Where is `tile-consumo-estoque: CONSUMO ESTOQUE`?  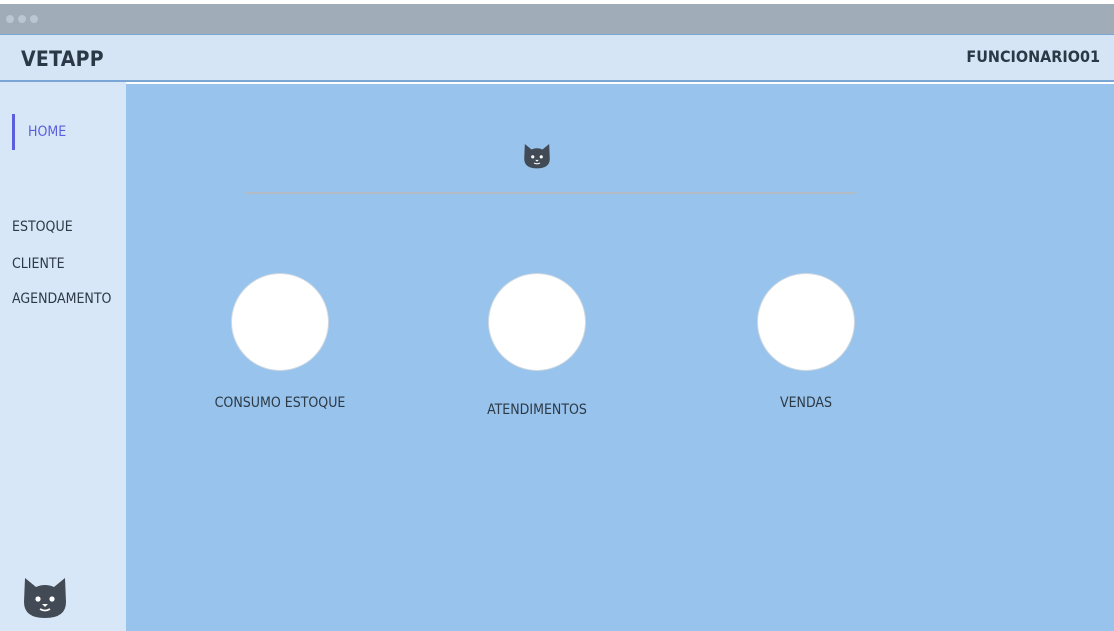
tile-consumo-estoque: CONSUMO ESTOQUE is located at coordinates (280, 342).